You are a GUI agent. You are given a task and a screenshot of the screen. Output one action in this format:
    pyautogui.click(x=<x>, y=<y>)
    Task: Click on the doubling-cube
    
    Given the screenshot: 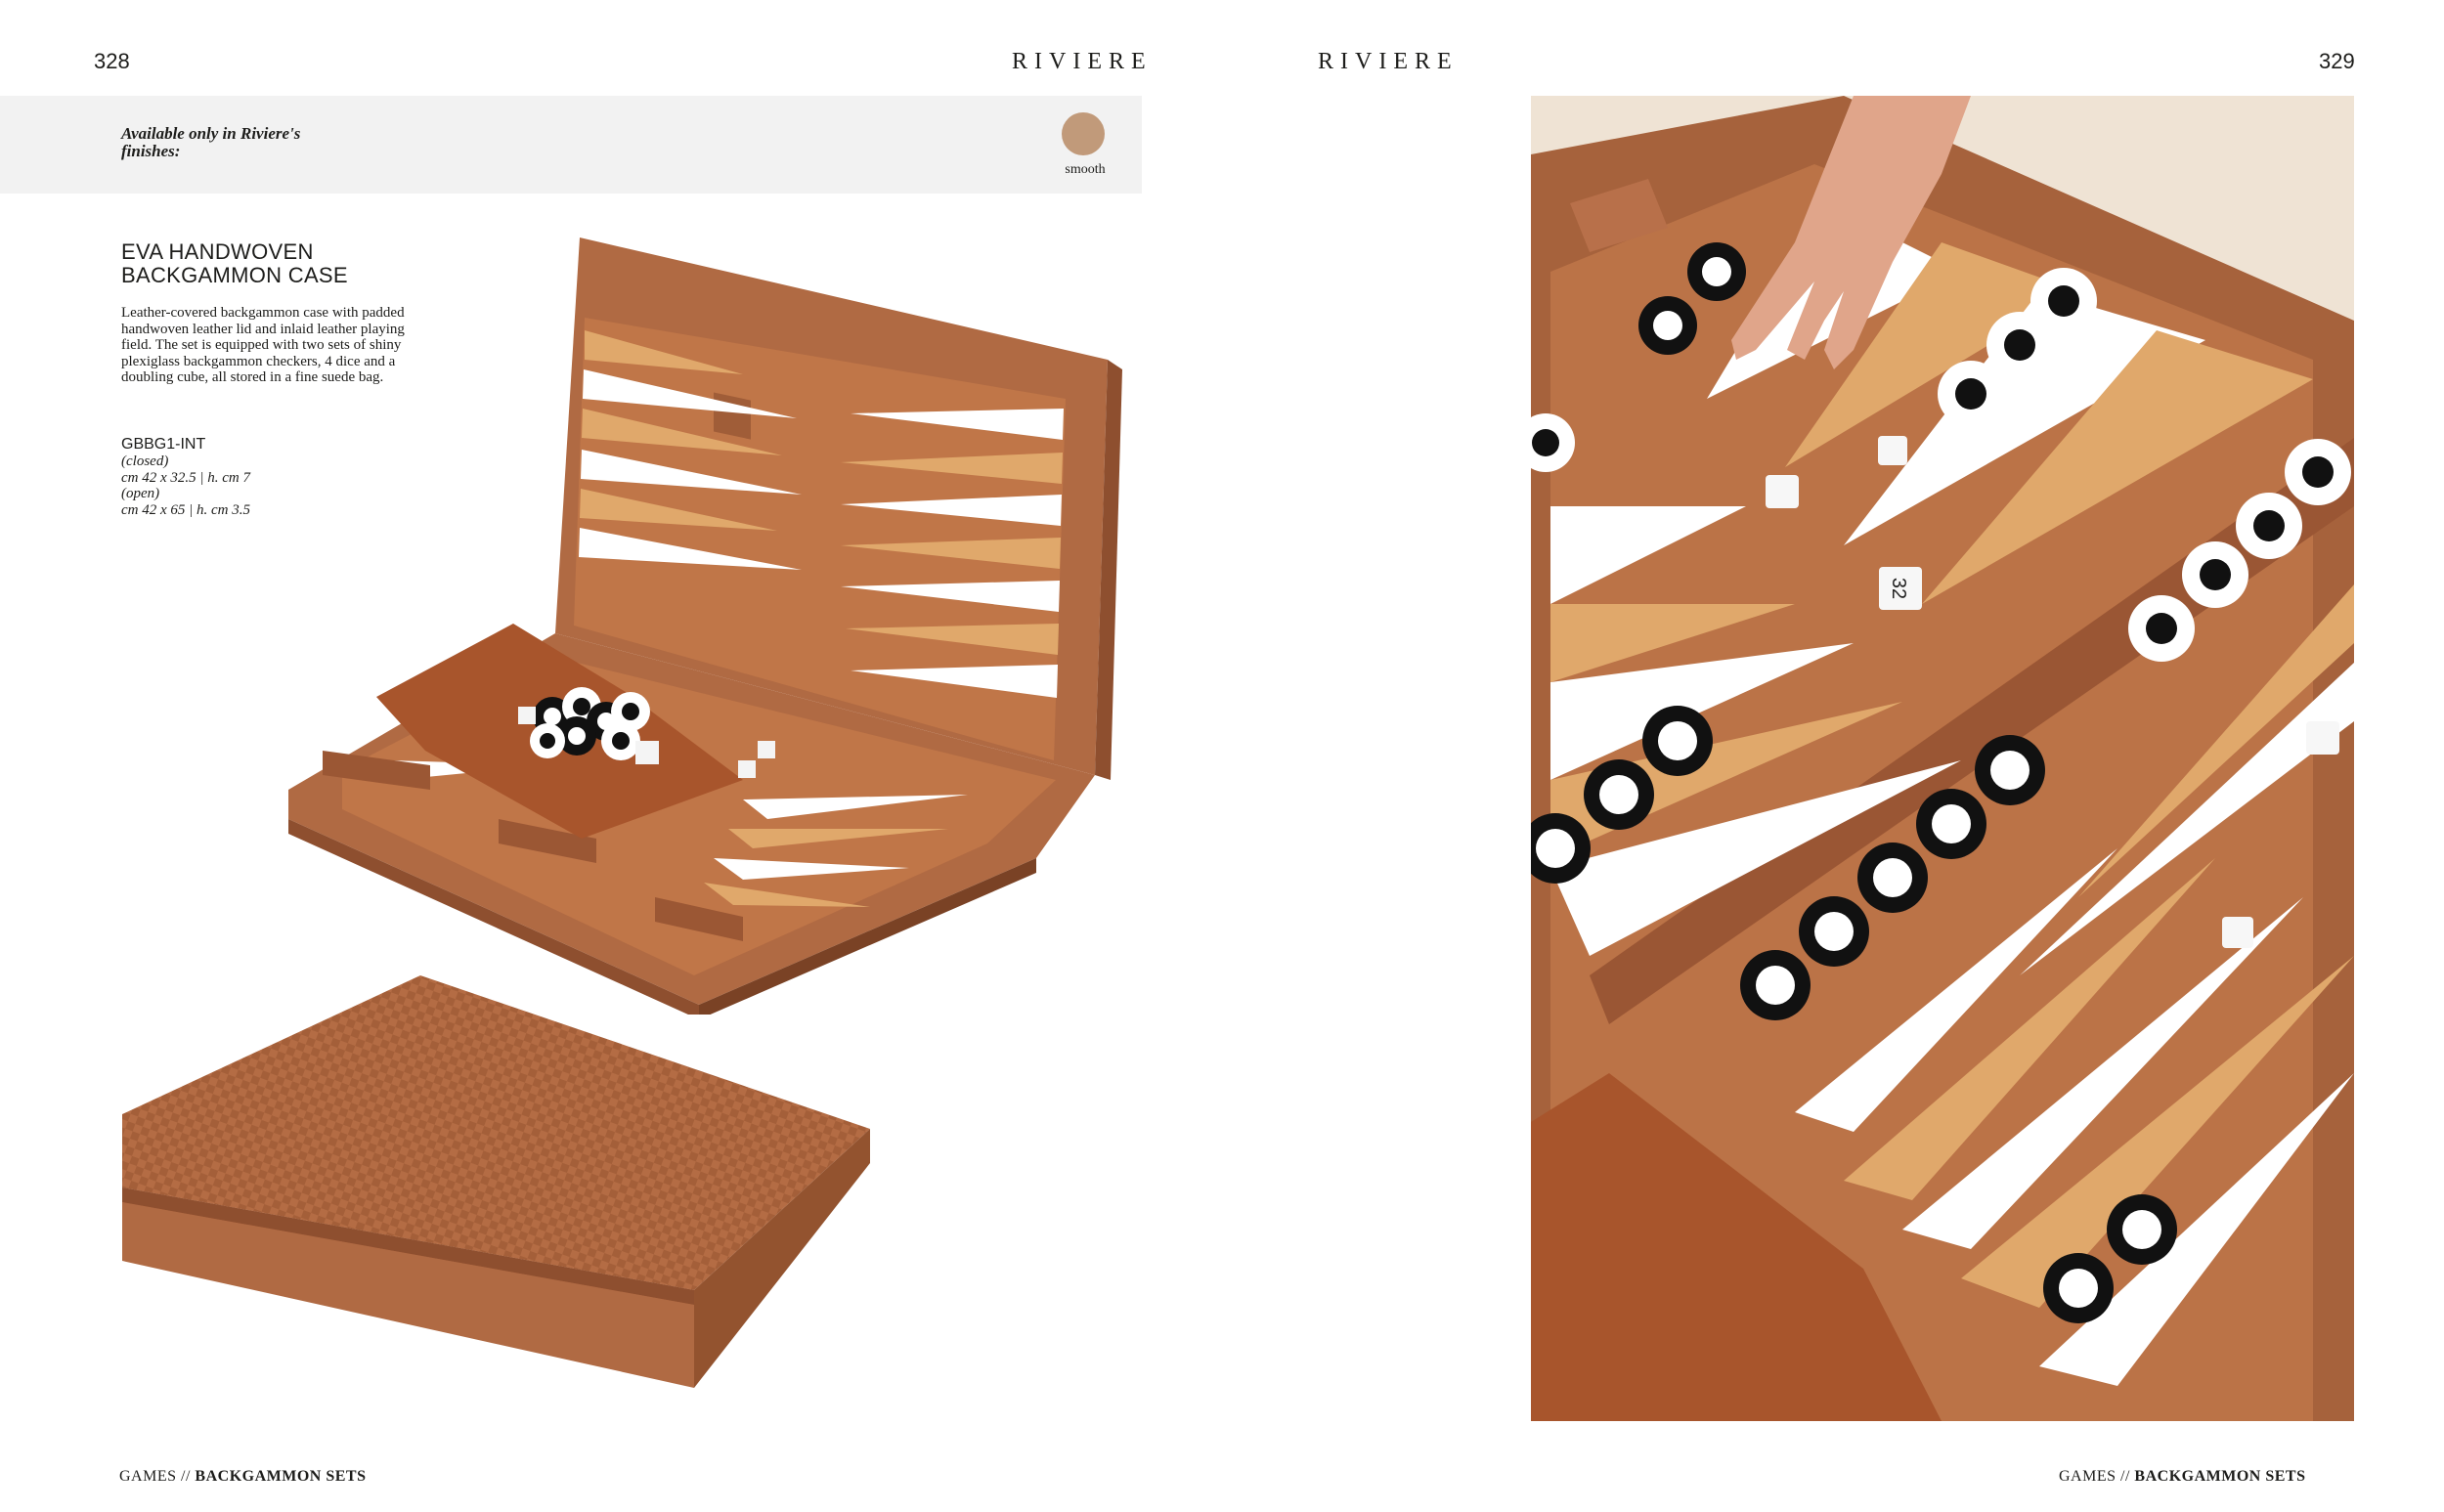 What is the action you would take?
    pyautogui.click(x=647, y=752)
    